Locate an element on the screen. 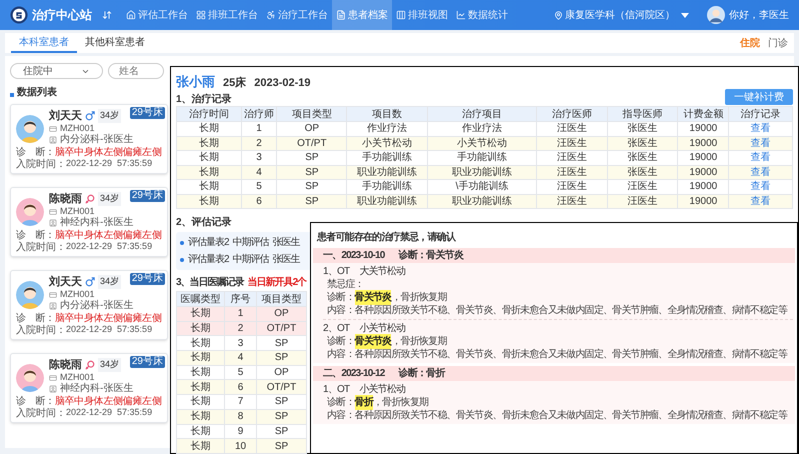 The height and width of the screenshot is (454, 799). section-title: 2、评估记录 is located at coordinates (204, 223).